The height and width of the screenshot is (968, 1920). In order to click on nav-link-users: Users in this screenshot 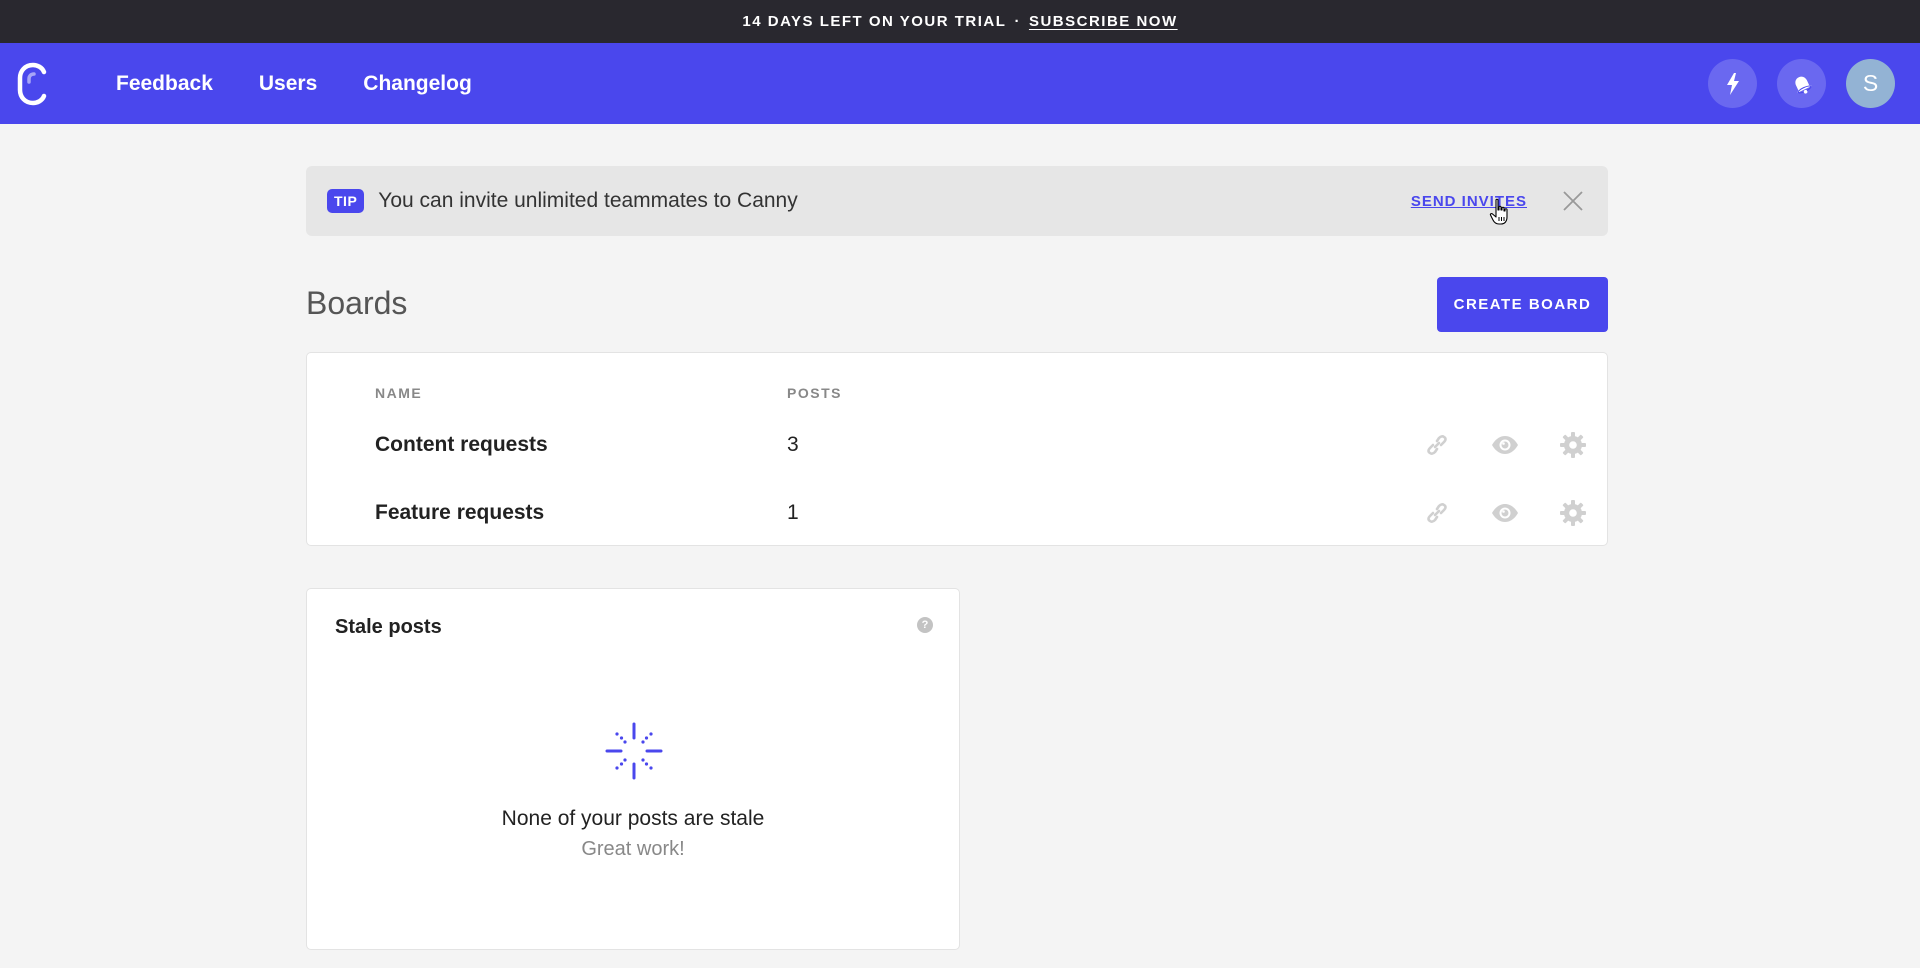, I will do `click(288, 84)`.